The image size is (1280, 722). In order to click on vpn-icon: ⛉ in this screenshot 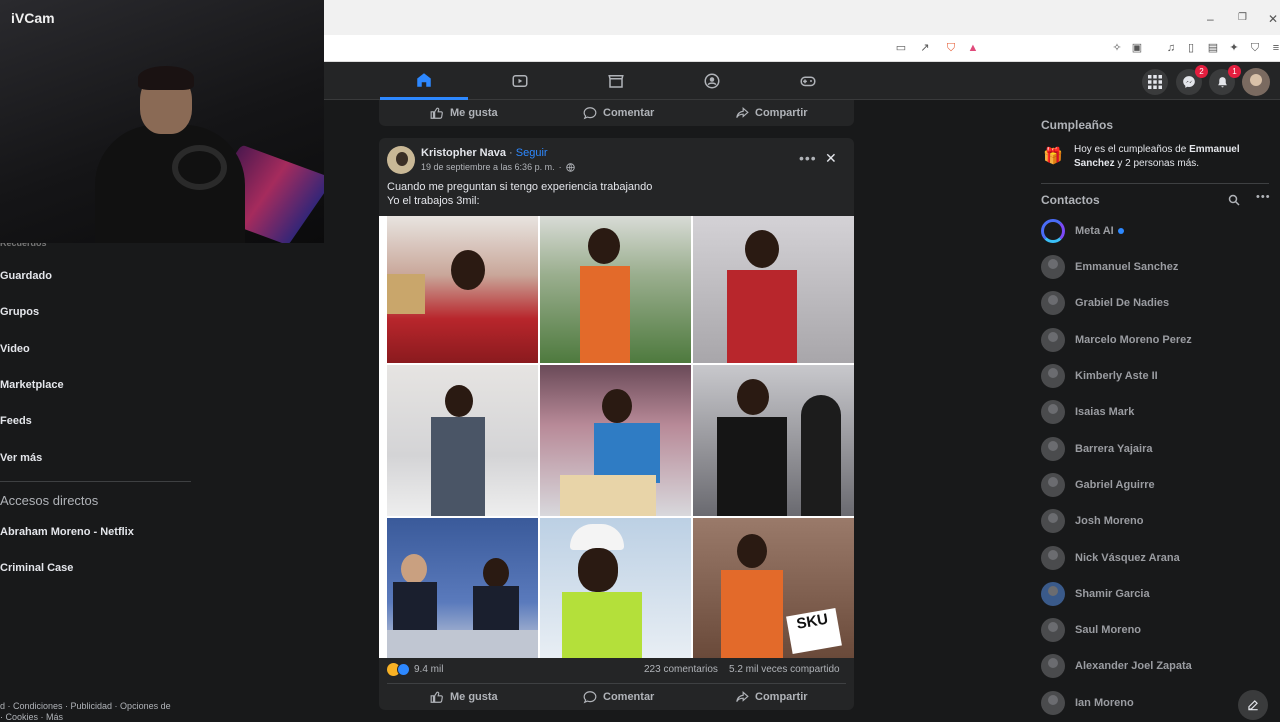, I will do `click(1255, 48)`.